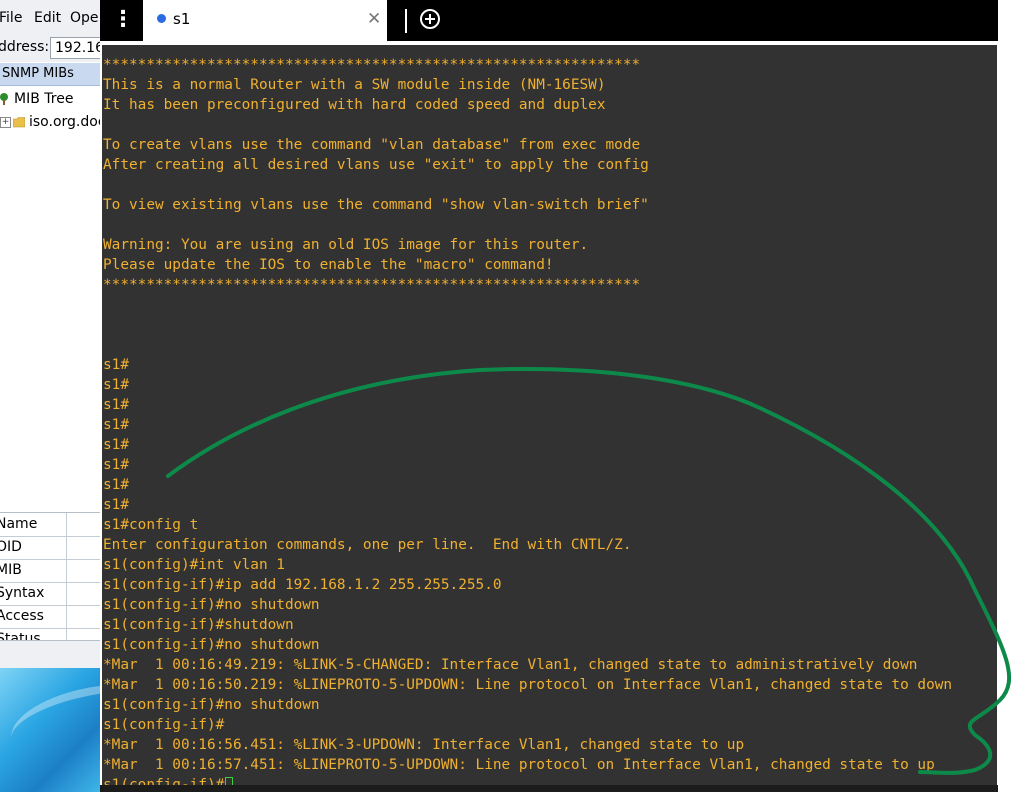 The image size is (1020, 792). I want to click on tab-s1: s1 ✕, so click(265, 20).